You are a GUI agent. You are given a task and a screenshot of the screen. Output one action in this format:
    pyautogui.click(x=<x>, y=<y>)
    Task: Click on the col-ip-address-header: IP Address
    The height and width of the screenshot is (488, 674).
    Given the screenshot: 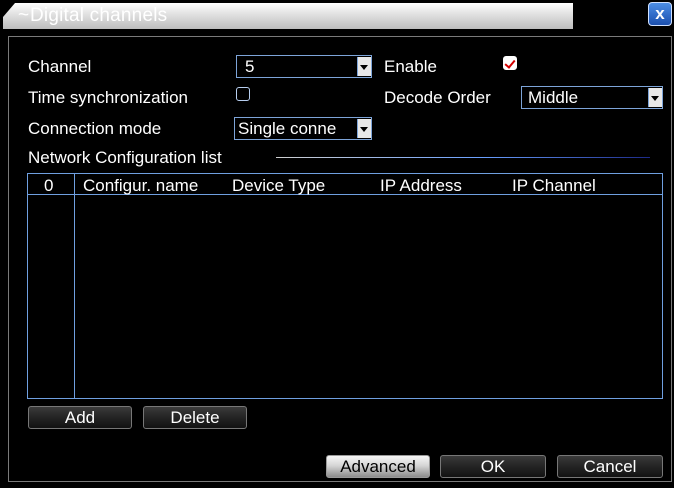 What is the action you would take?
    pyautogui.click(x=421, y=185)
    